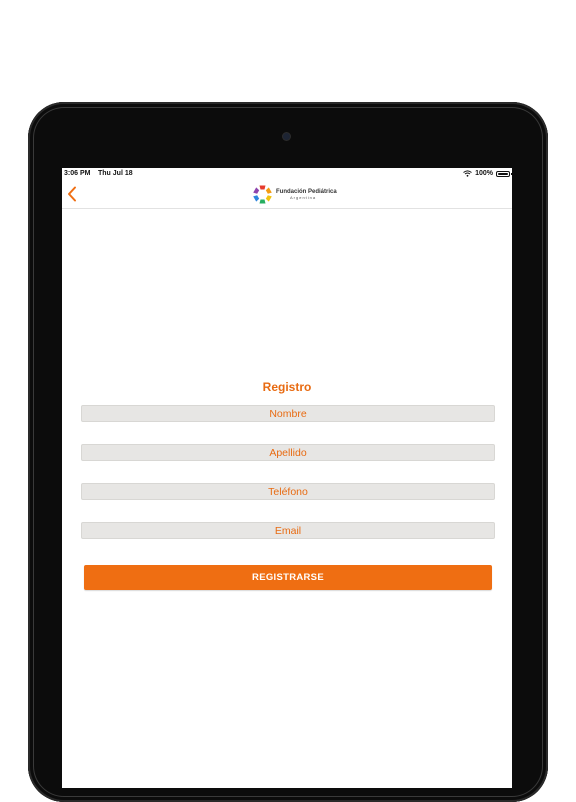 The width and height of the screenshot is (576, 802). Describe the element at coordinates (115, 173) in the screenshot. I see `status-date: Thu Jul 18` at that location.